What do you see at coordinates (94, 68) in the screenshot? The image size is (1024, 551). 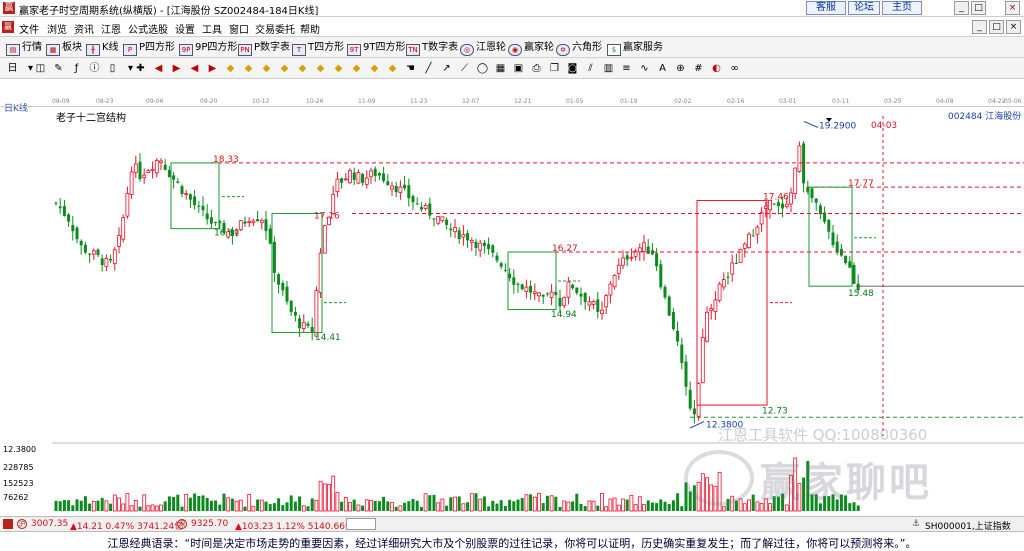 I see `info-icon: ⓘ` at bounding box center [94, 68].